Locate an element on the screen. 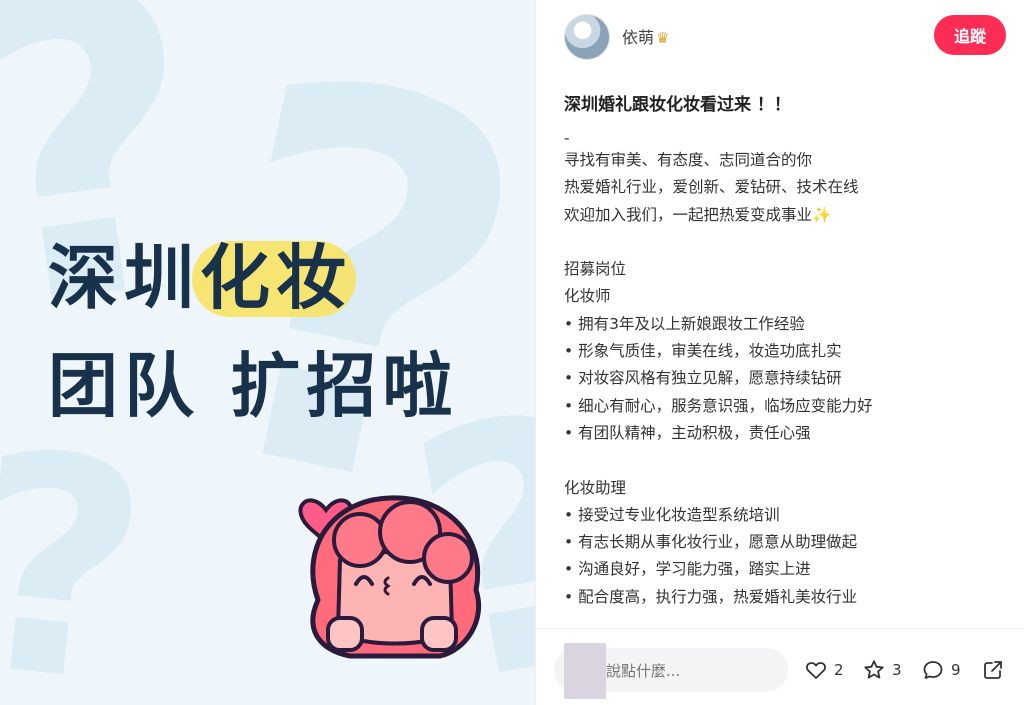 This screenshot has height=705, width=1024. cover-headline-line1: 深圳化妆 is located at coordinates (200, 272).